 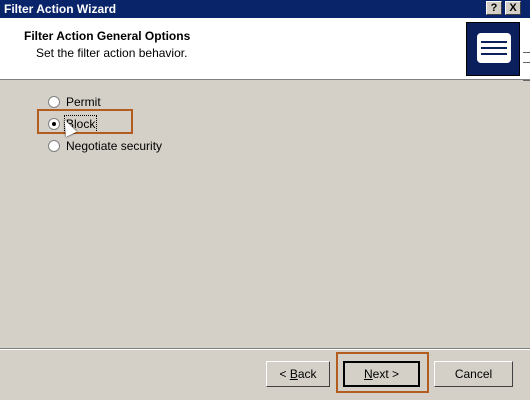 What do you see at coordinates (265, 9) in the screenshot?
I see `title-bar: Filter Action Wizard ? X` at bounding box center [265, 9].